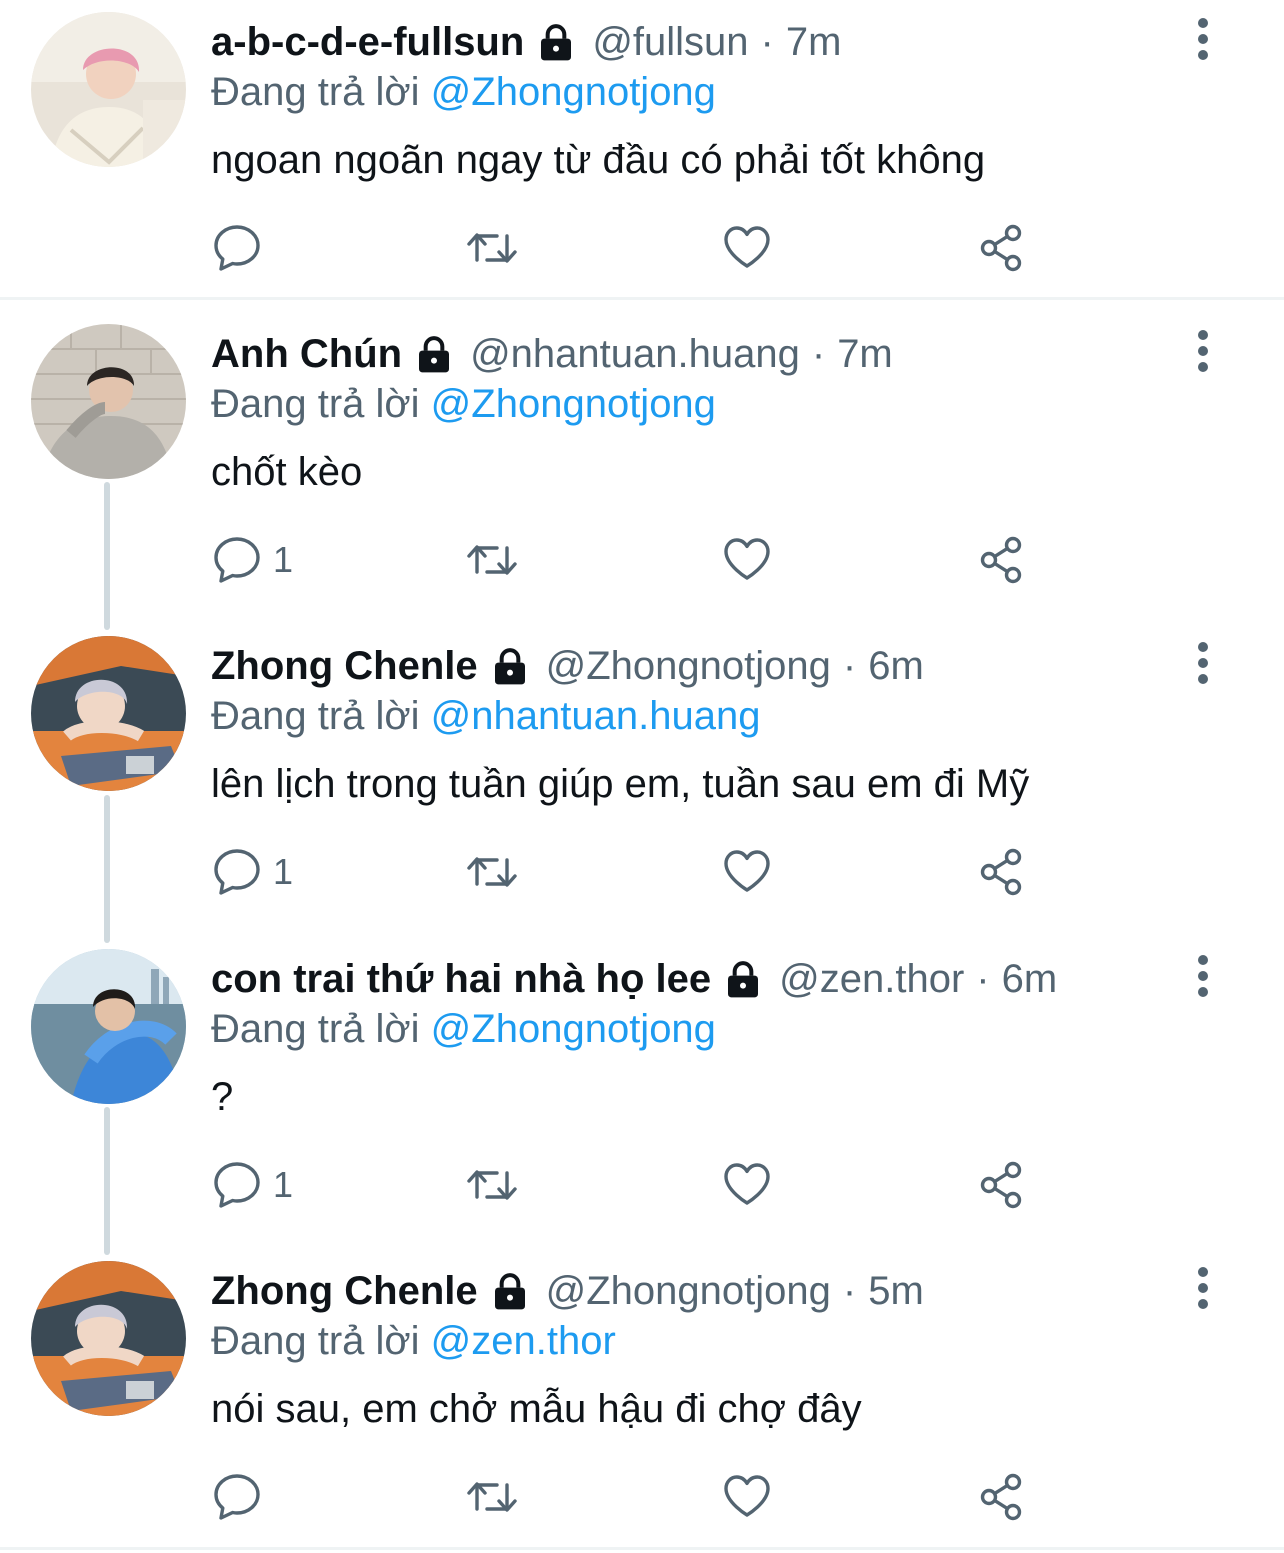 The width and height of the screenshot is (1284, 1553). I want to click on display-name: Anh Chún, so click(306, 354).